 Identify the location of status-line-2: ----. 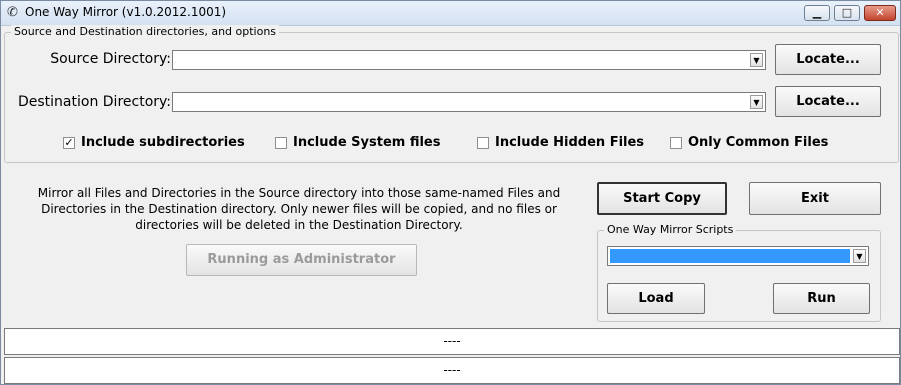
(452, 370).